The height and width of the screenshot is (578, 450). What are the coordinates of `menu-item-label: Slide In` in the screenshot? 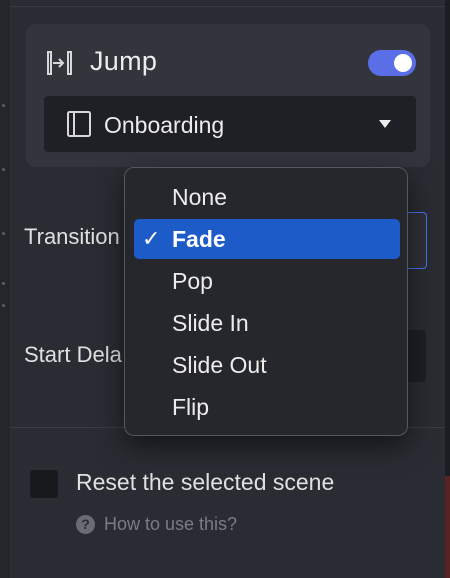 It's located at (210, 323).